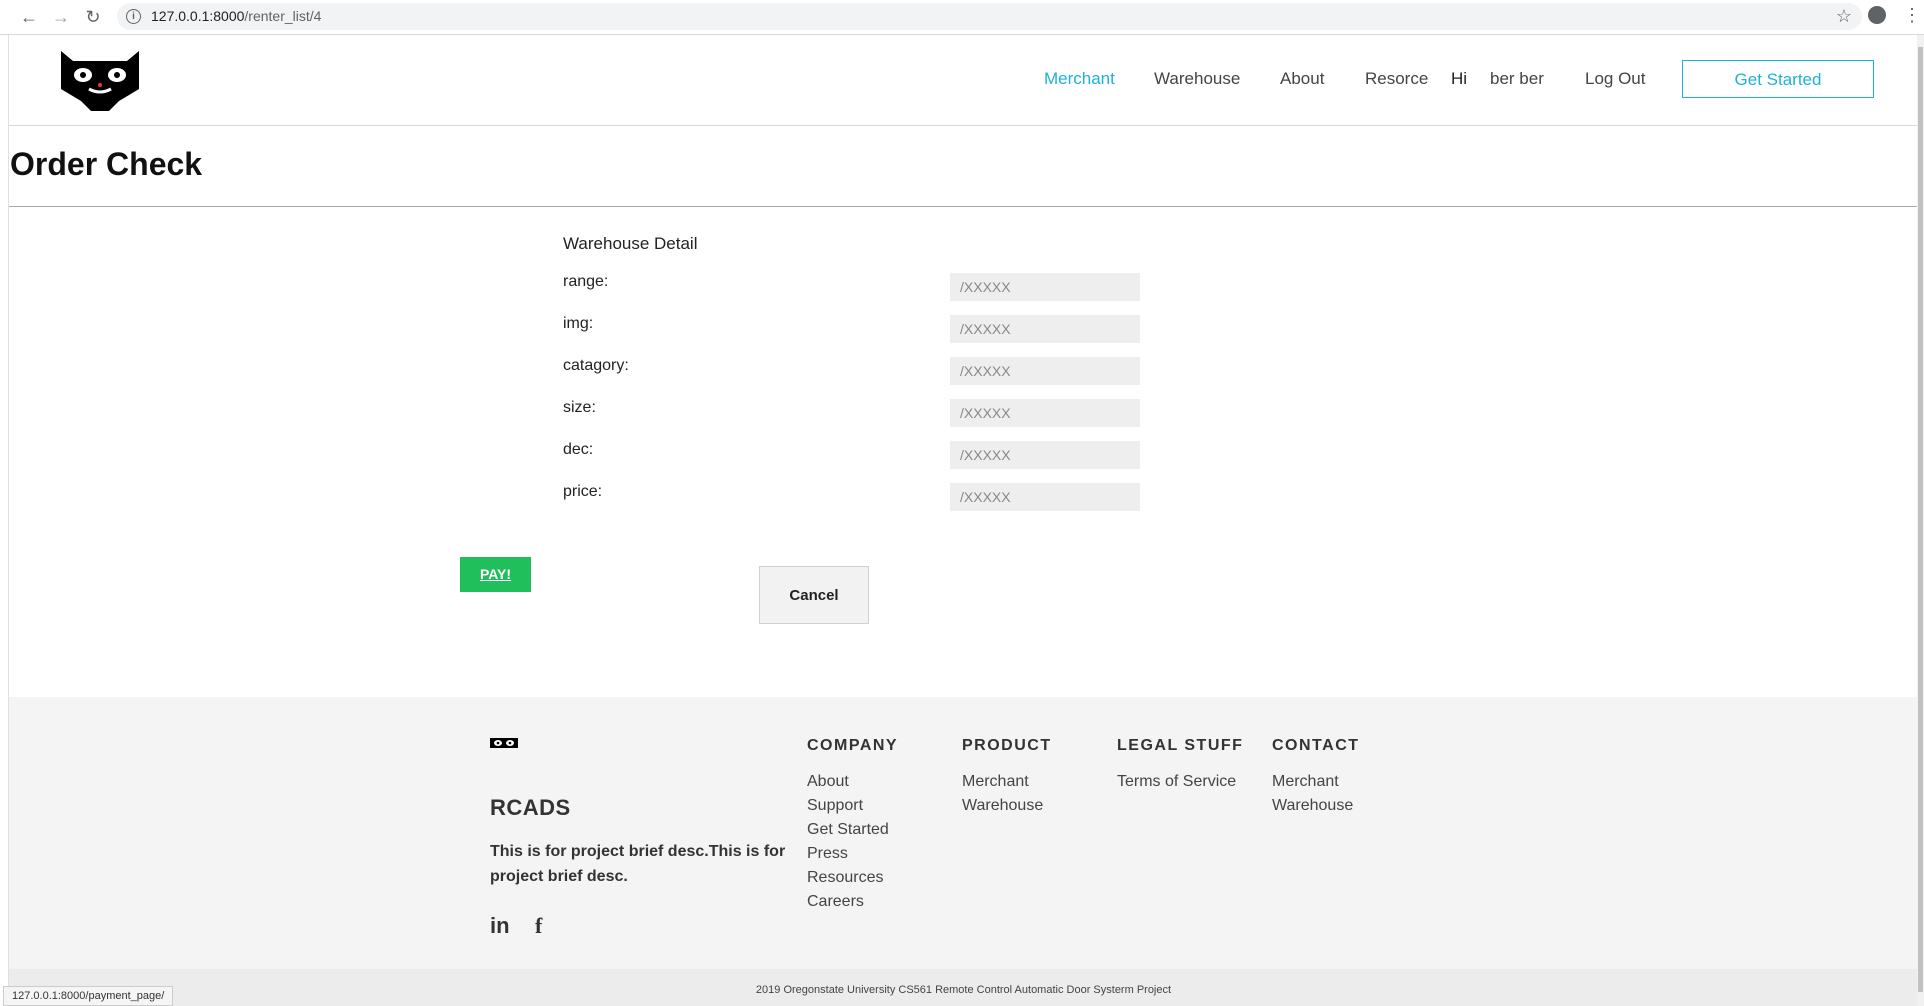  What do you see at coordinates (596, 365) in the screenshot?
I see `category-label: catagory:` at bounding box center [596, 365].